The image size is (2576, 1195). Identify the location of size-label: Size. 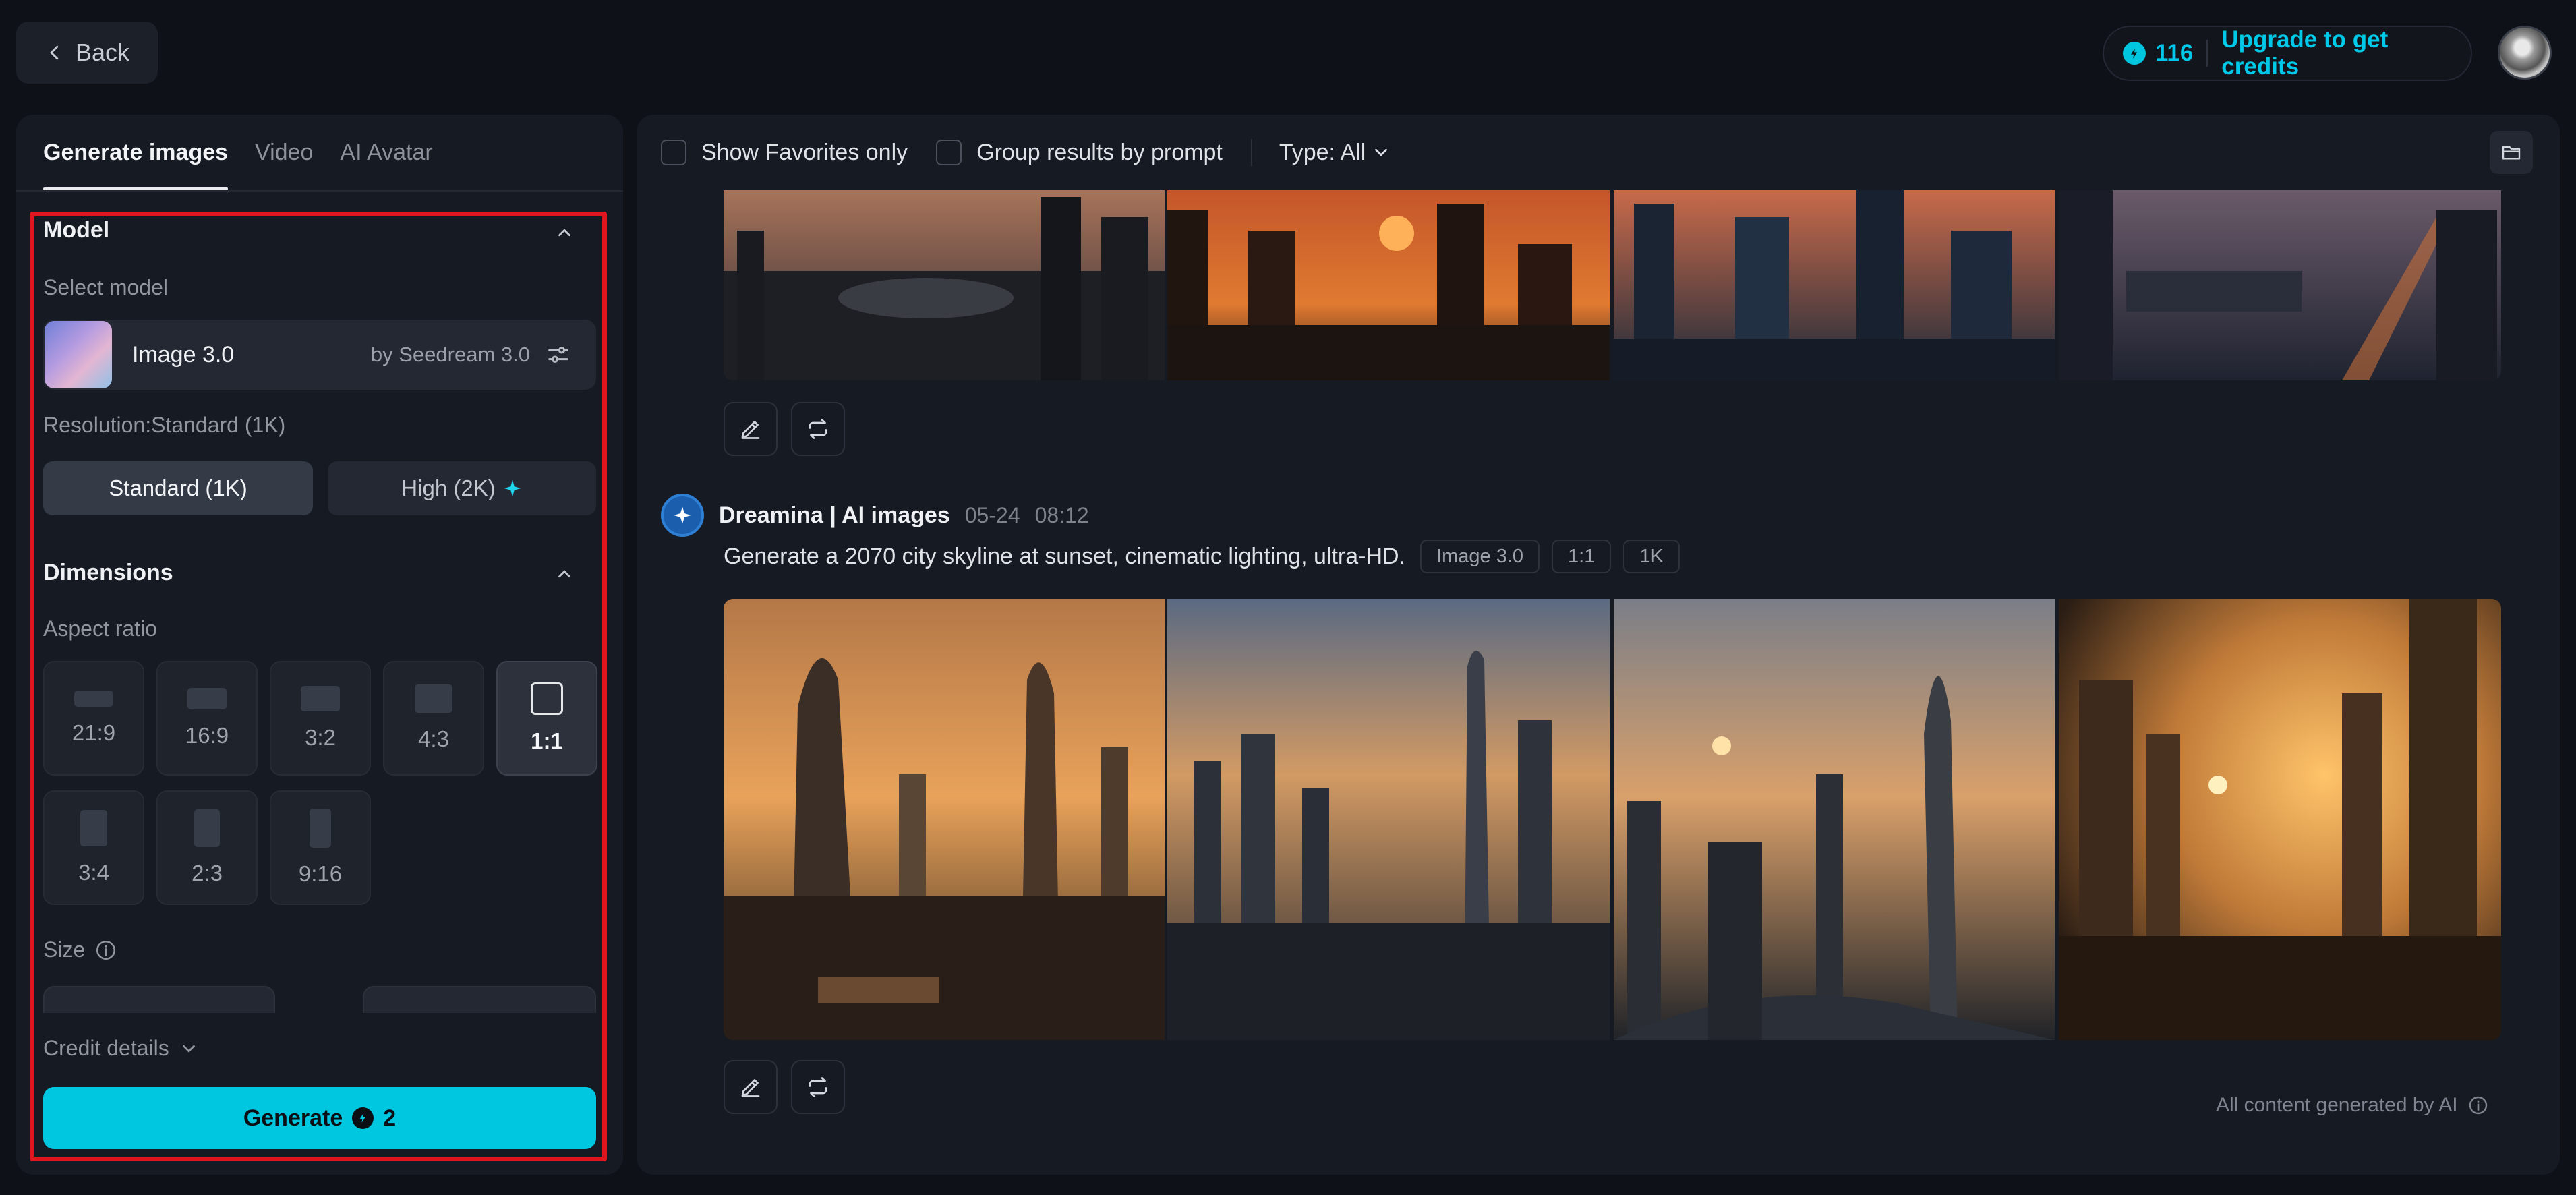
(64, 949).